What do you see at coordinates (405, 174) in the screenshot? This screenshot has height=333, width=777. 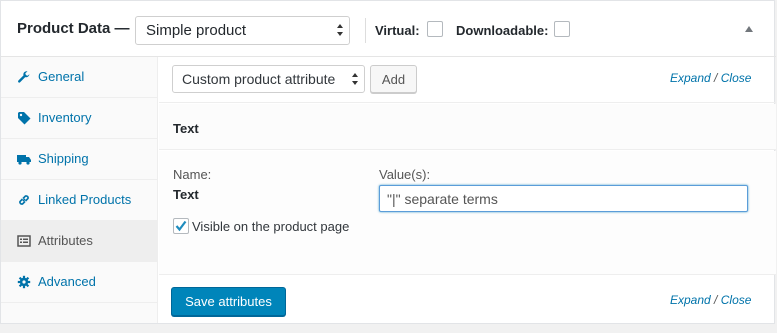 I see `values-label: Value(s):` at bounding box center [405, 174].